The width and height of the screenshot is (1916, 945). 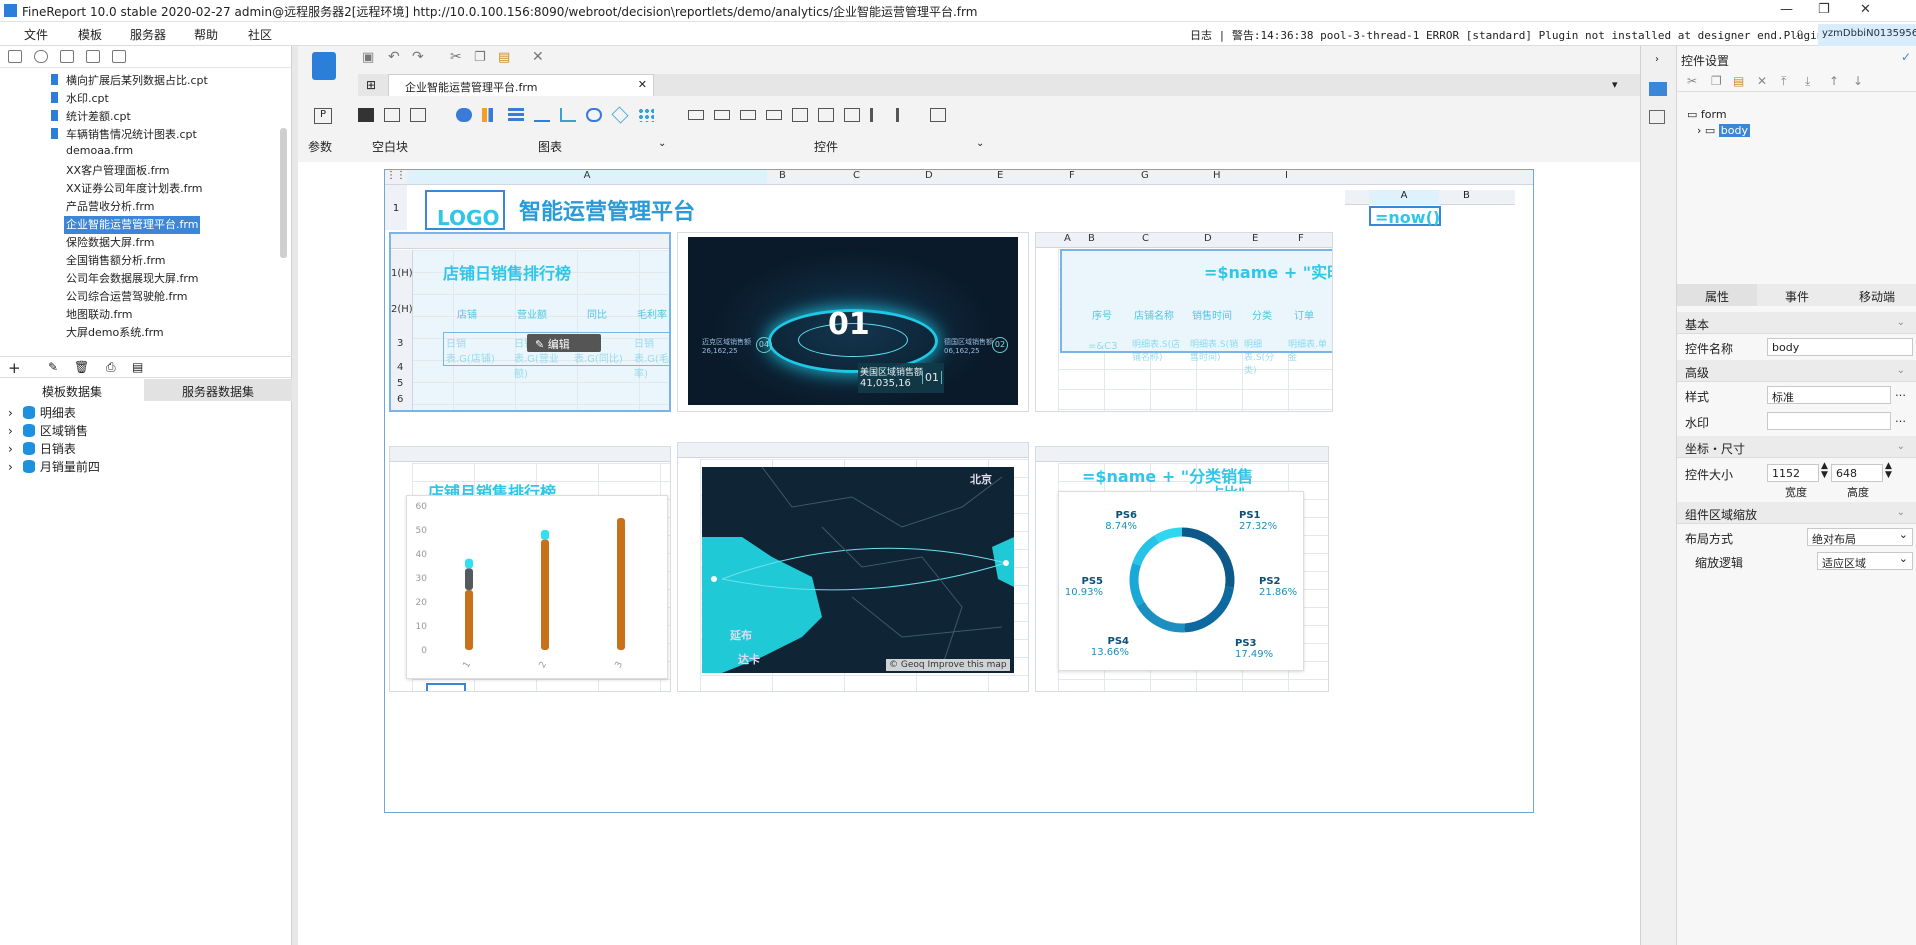 I want to click on radar-chart-icon, so click(x=620, y=115).